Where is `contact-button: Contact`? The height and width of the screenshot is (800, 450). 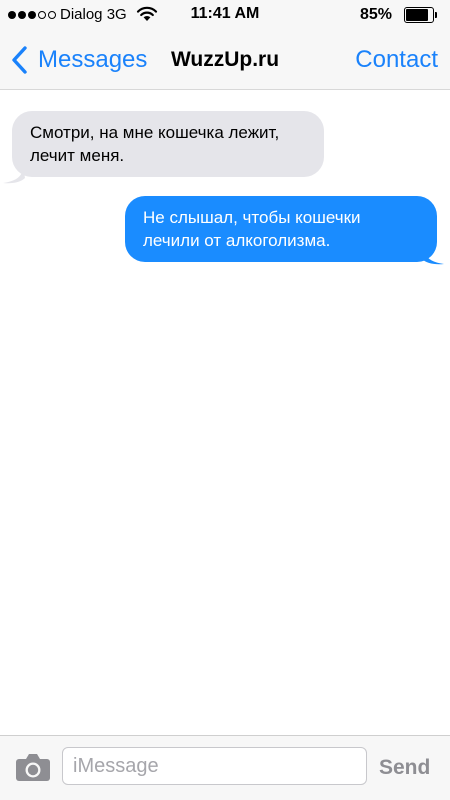
contact-button: Contact is located at coordinates (396, 60).